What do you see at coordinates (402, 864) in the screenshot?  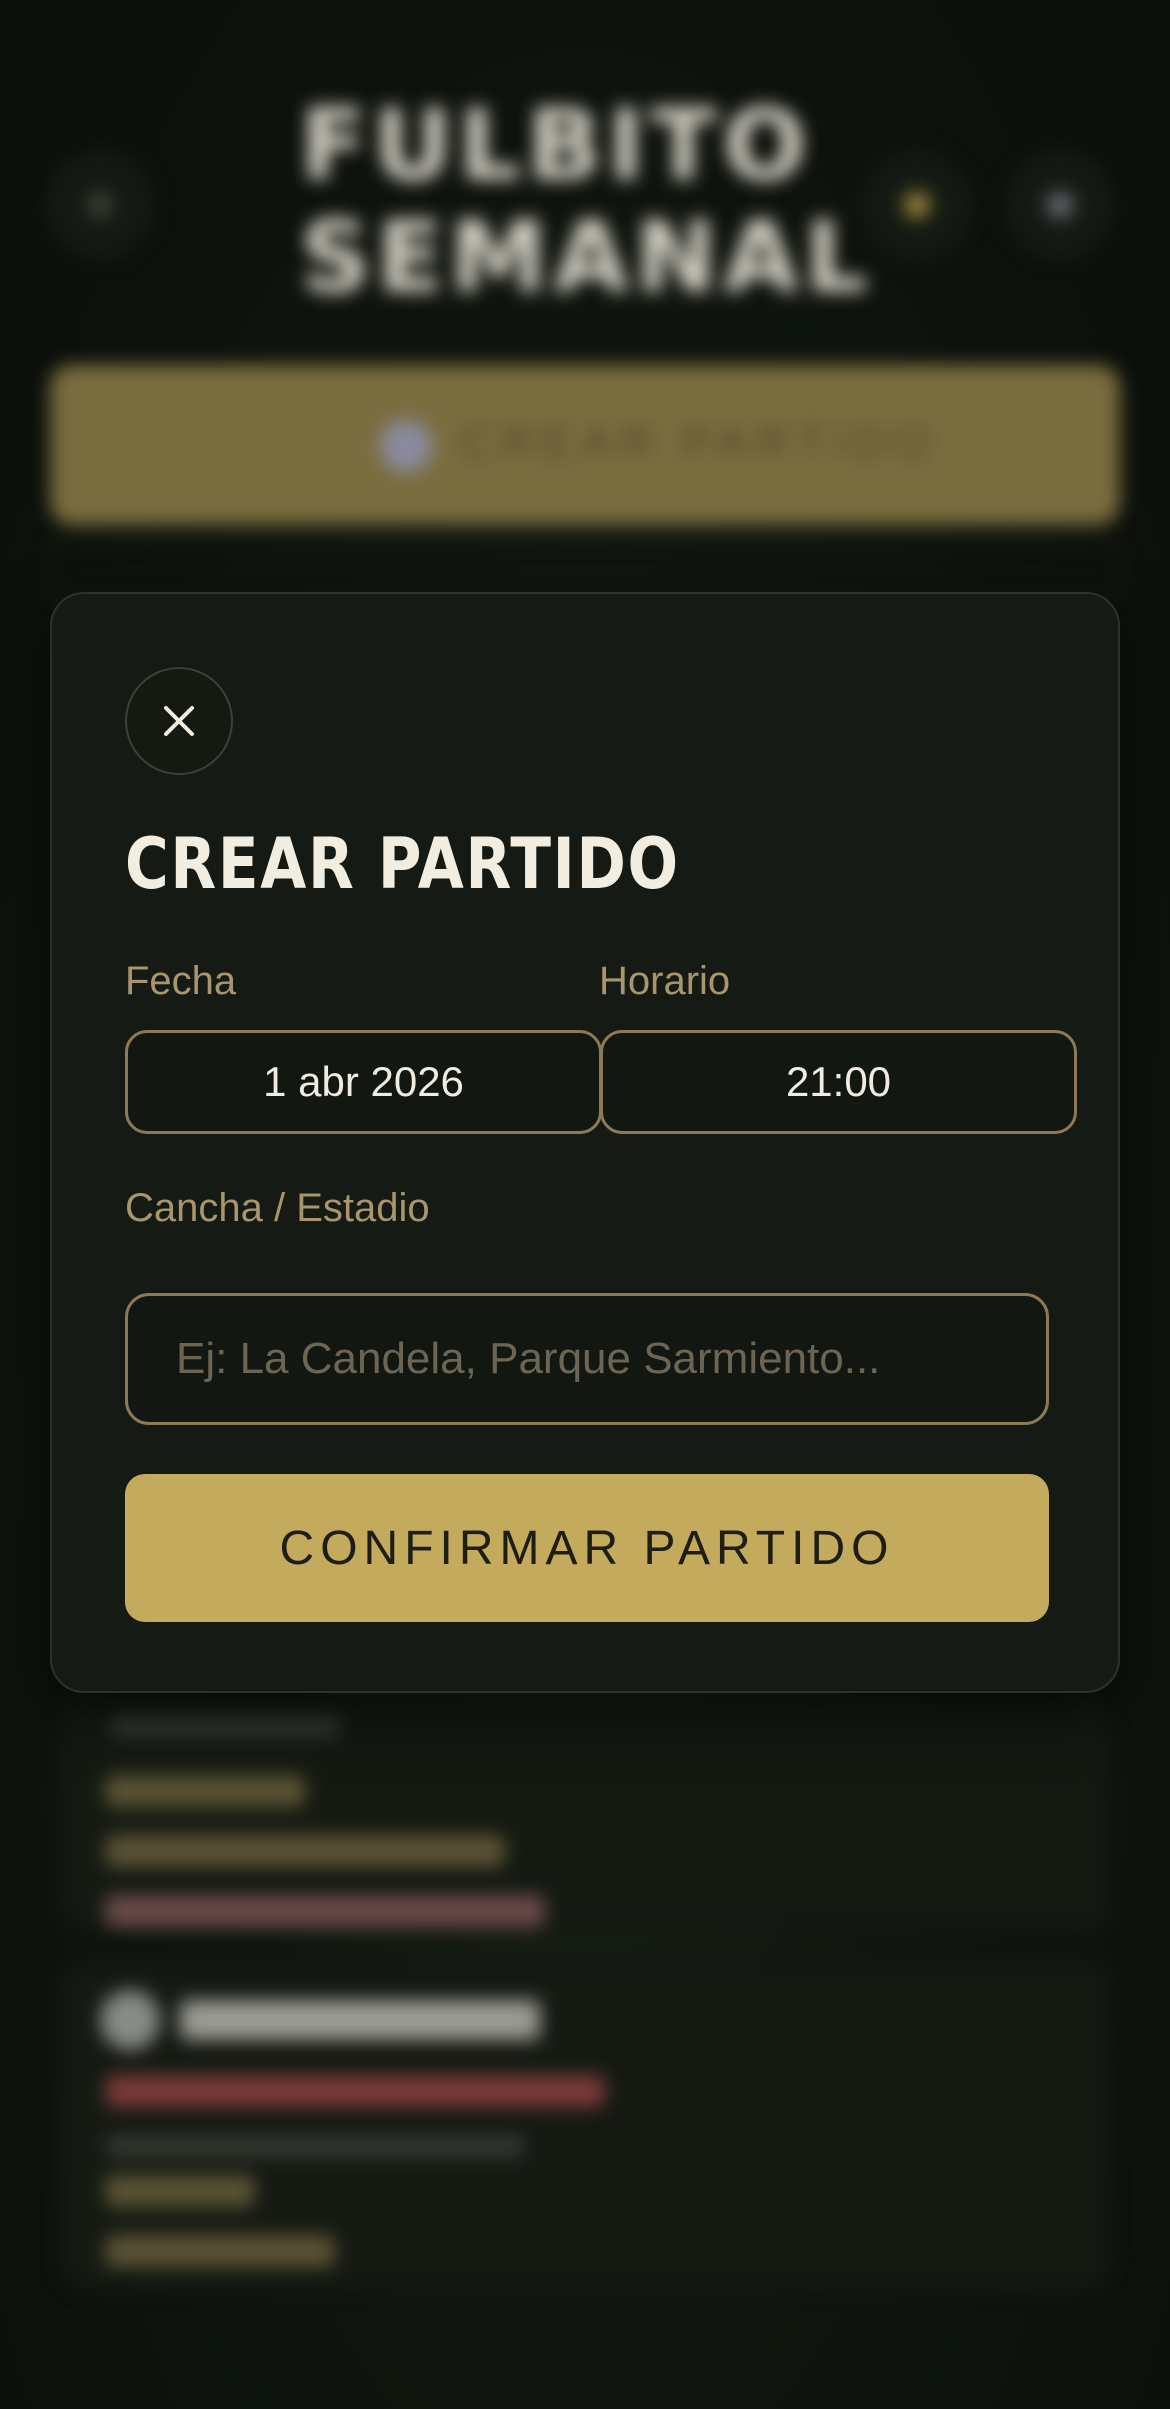 I see `modal-title: CREAR PARTIDO` at bounding box center [402, 864].